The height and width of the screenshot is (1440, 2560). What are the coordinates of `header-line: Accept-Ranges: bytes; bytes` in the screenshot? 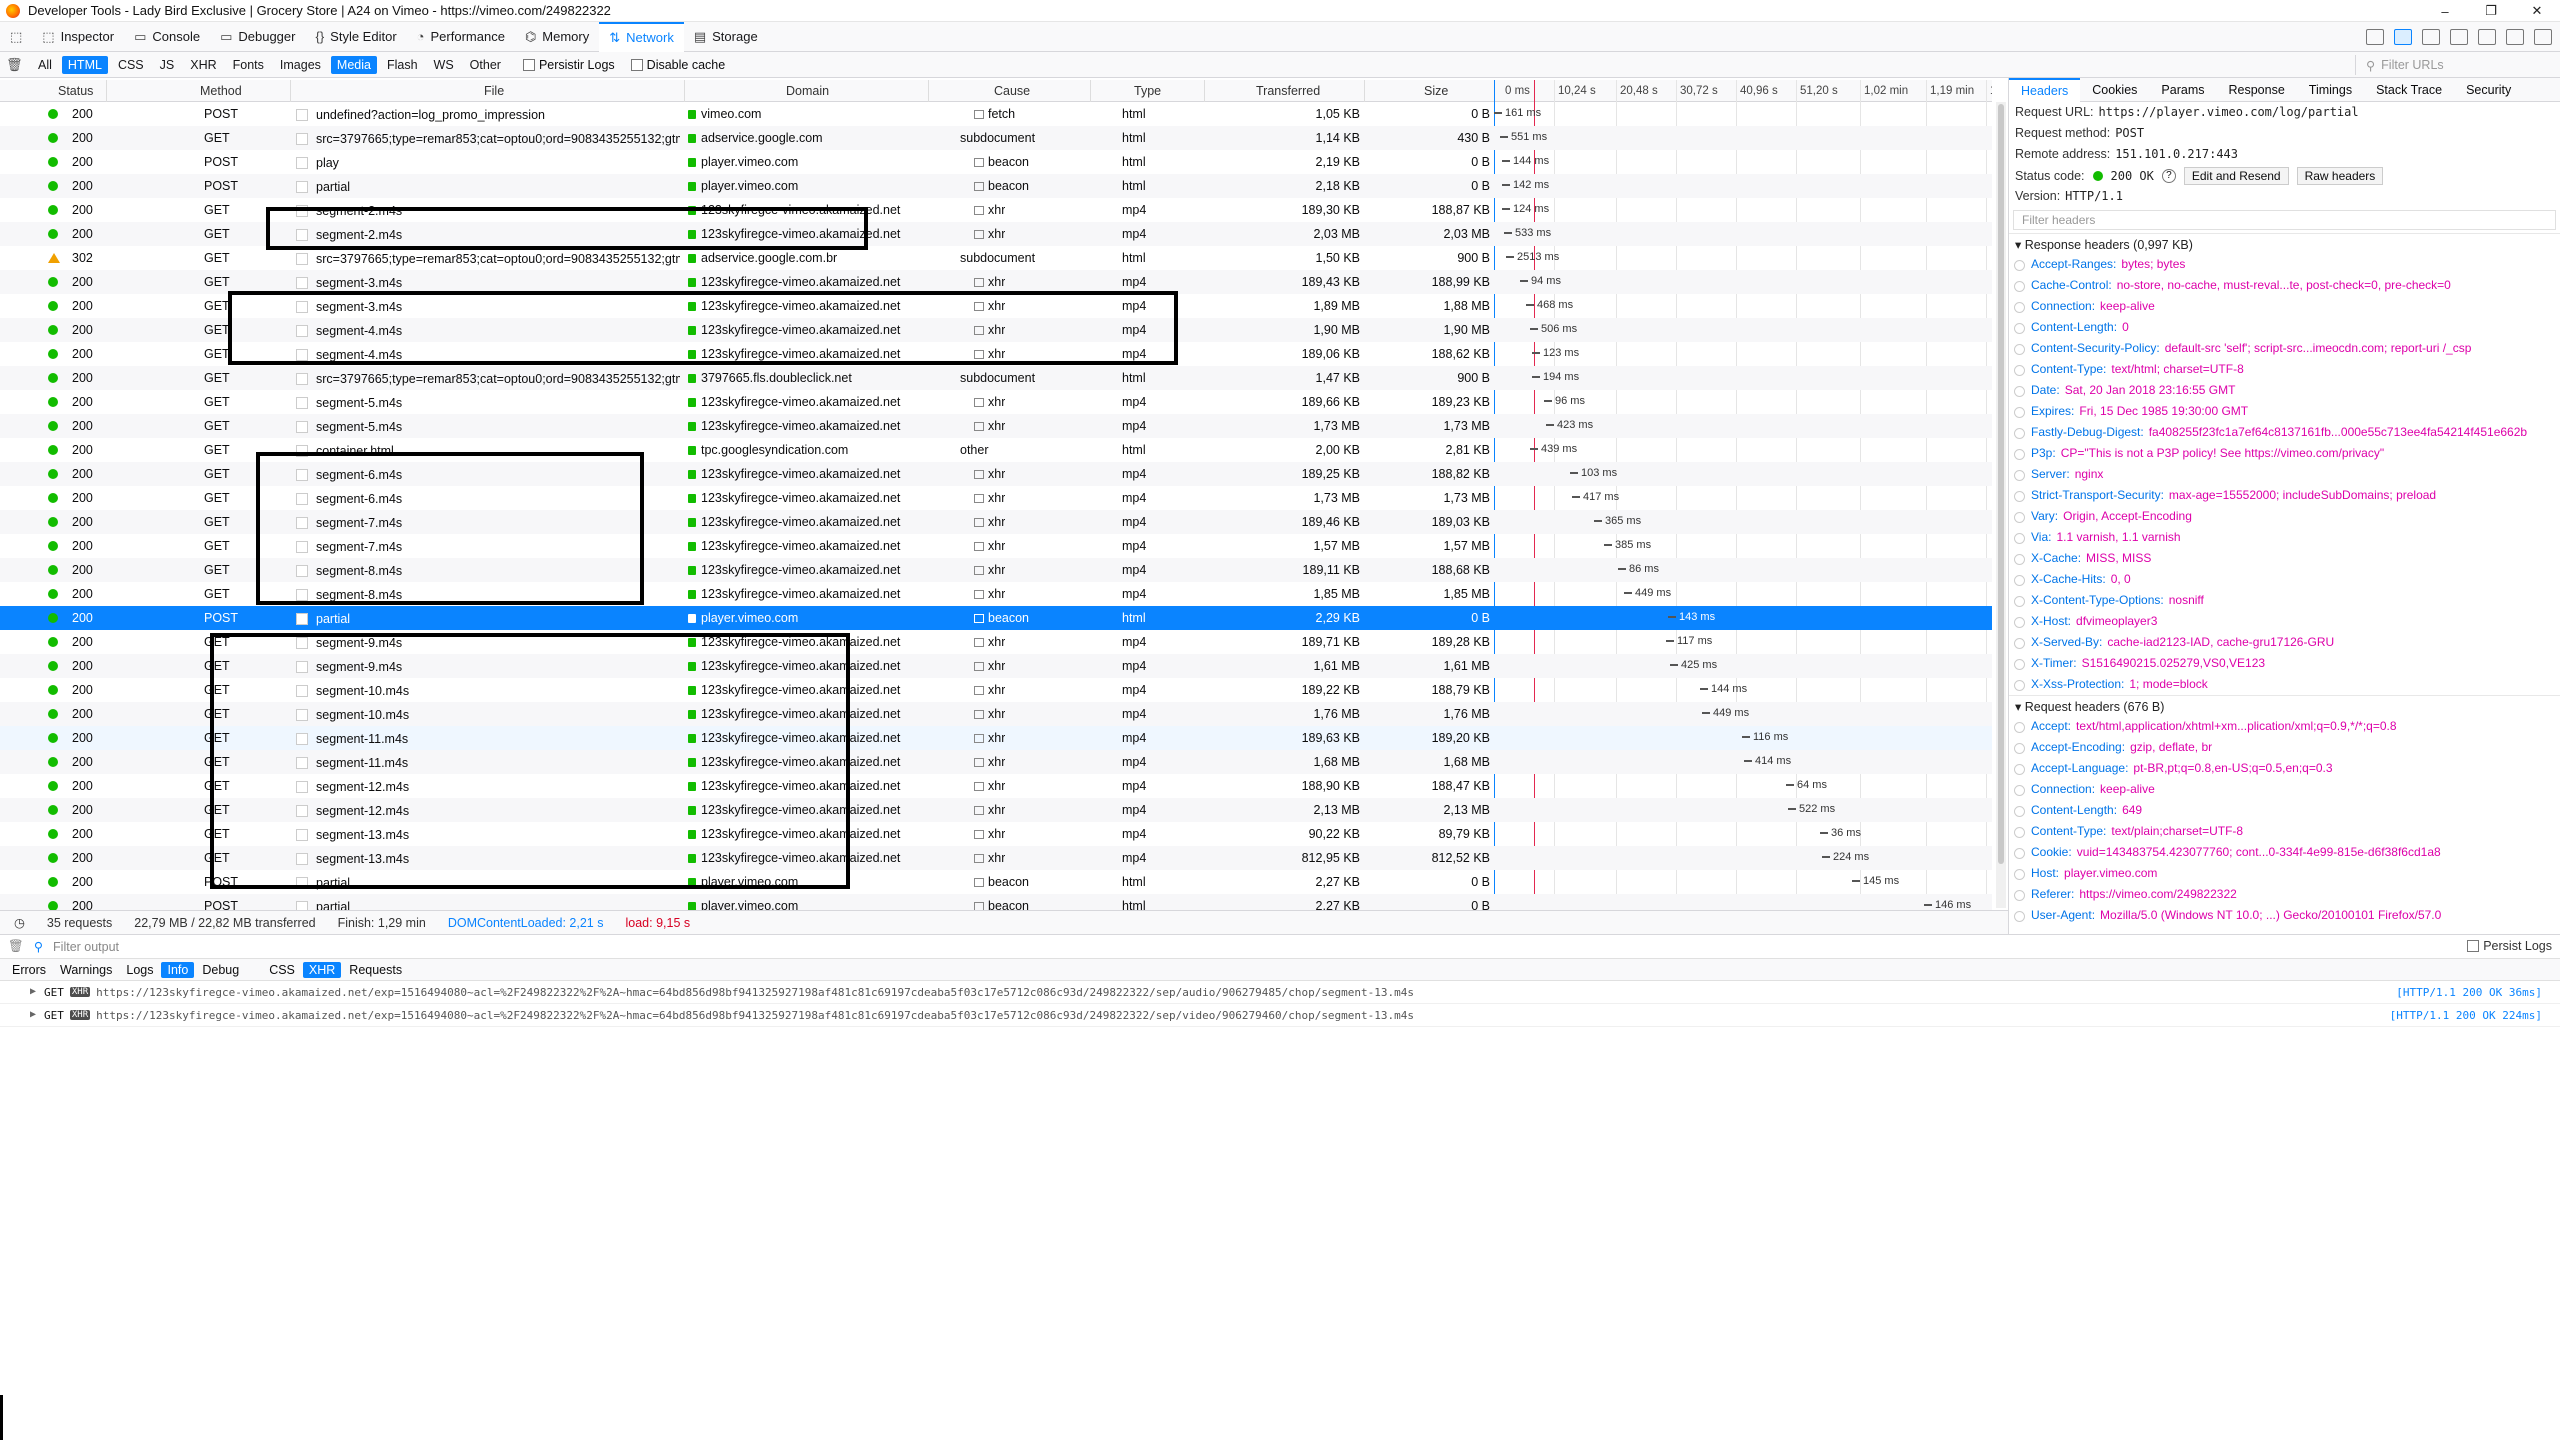 It's located at (2284, 264).